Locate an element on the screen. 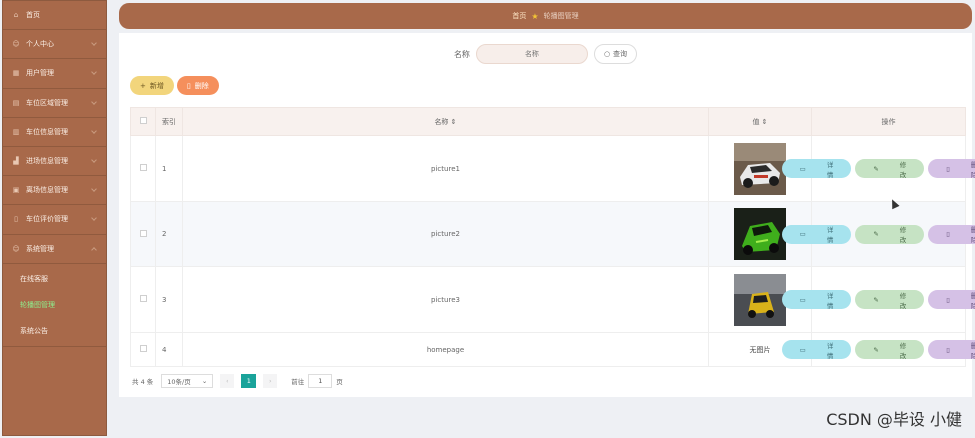 The height and width of the screenshot is (438, 975). delete-button: ▯ 删除 is located at coordinates (197, 85).